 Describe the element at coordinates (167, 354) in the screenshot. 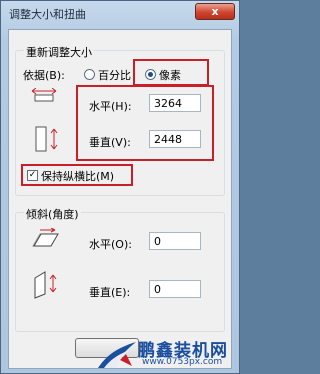

I see `watermark: 鹏鑫装机网 www.0753px.com` at that location.